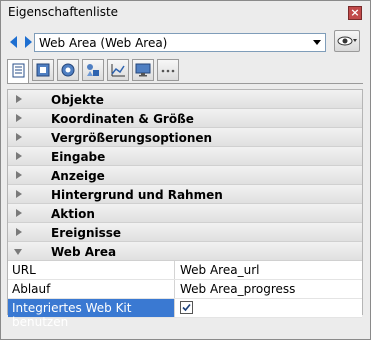 The image size is (371, 340). I want to click on property-row-ablauf: Ablauf Web Area_progress, so click(185, 289).